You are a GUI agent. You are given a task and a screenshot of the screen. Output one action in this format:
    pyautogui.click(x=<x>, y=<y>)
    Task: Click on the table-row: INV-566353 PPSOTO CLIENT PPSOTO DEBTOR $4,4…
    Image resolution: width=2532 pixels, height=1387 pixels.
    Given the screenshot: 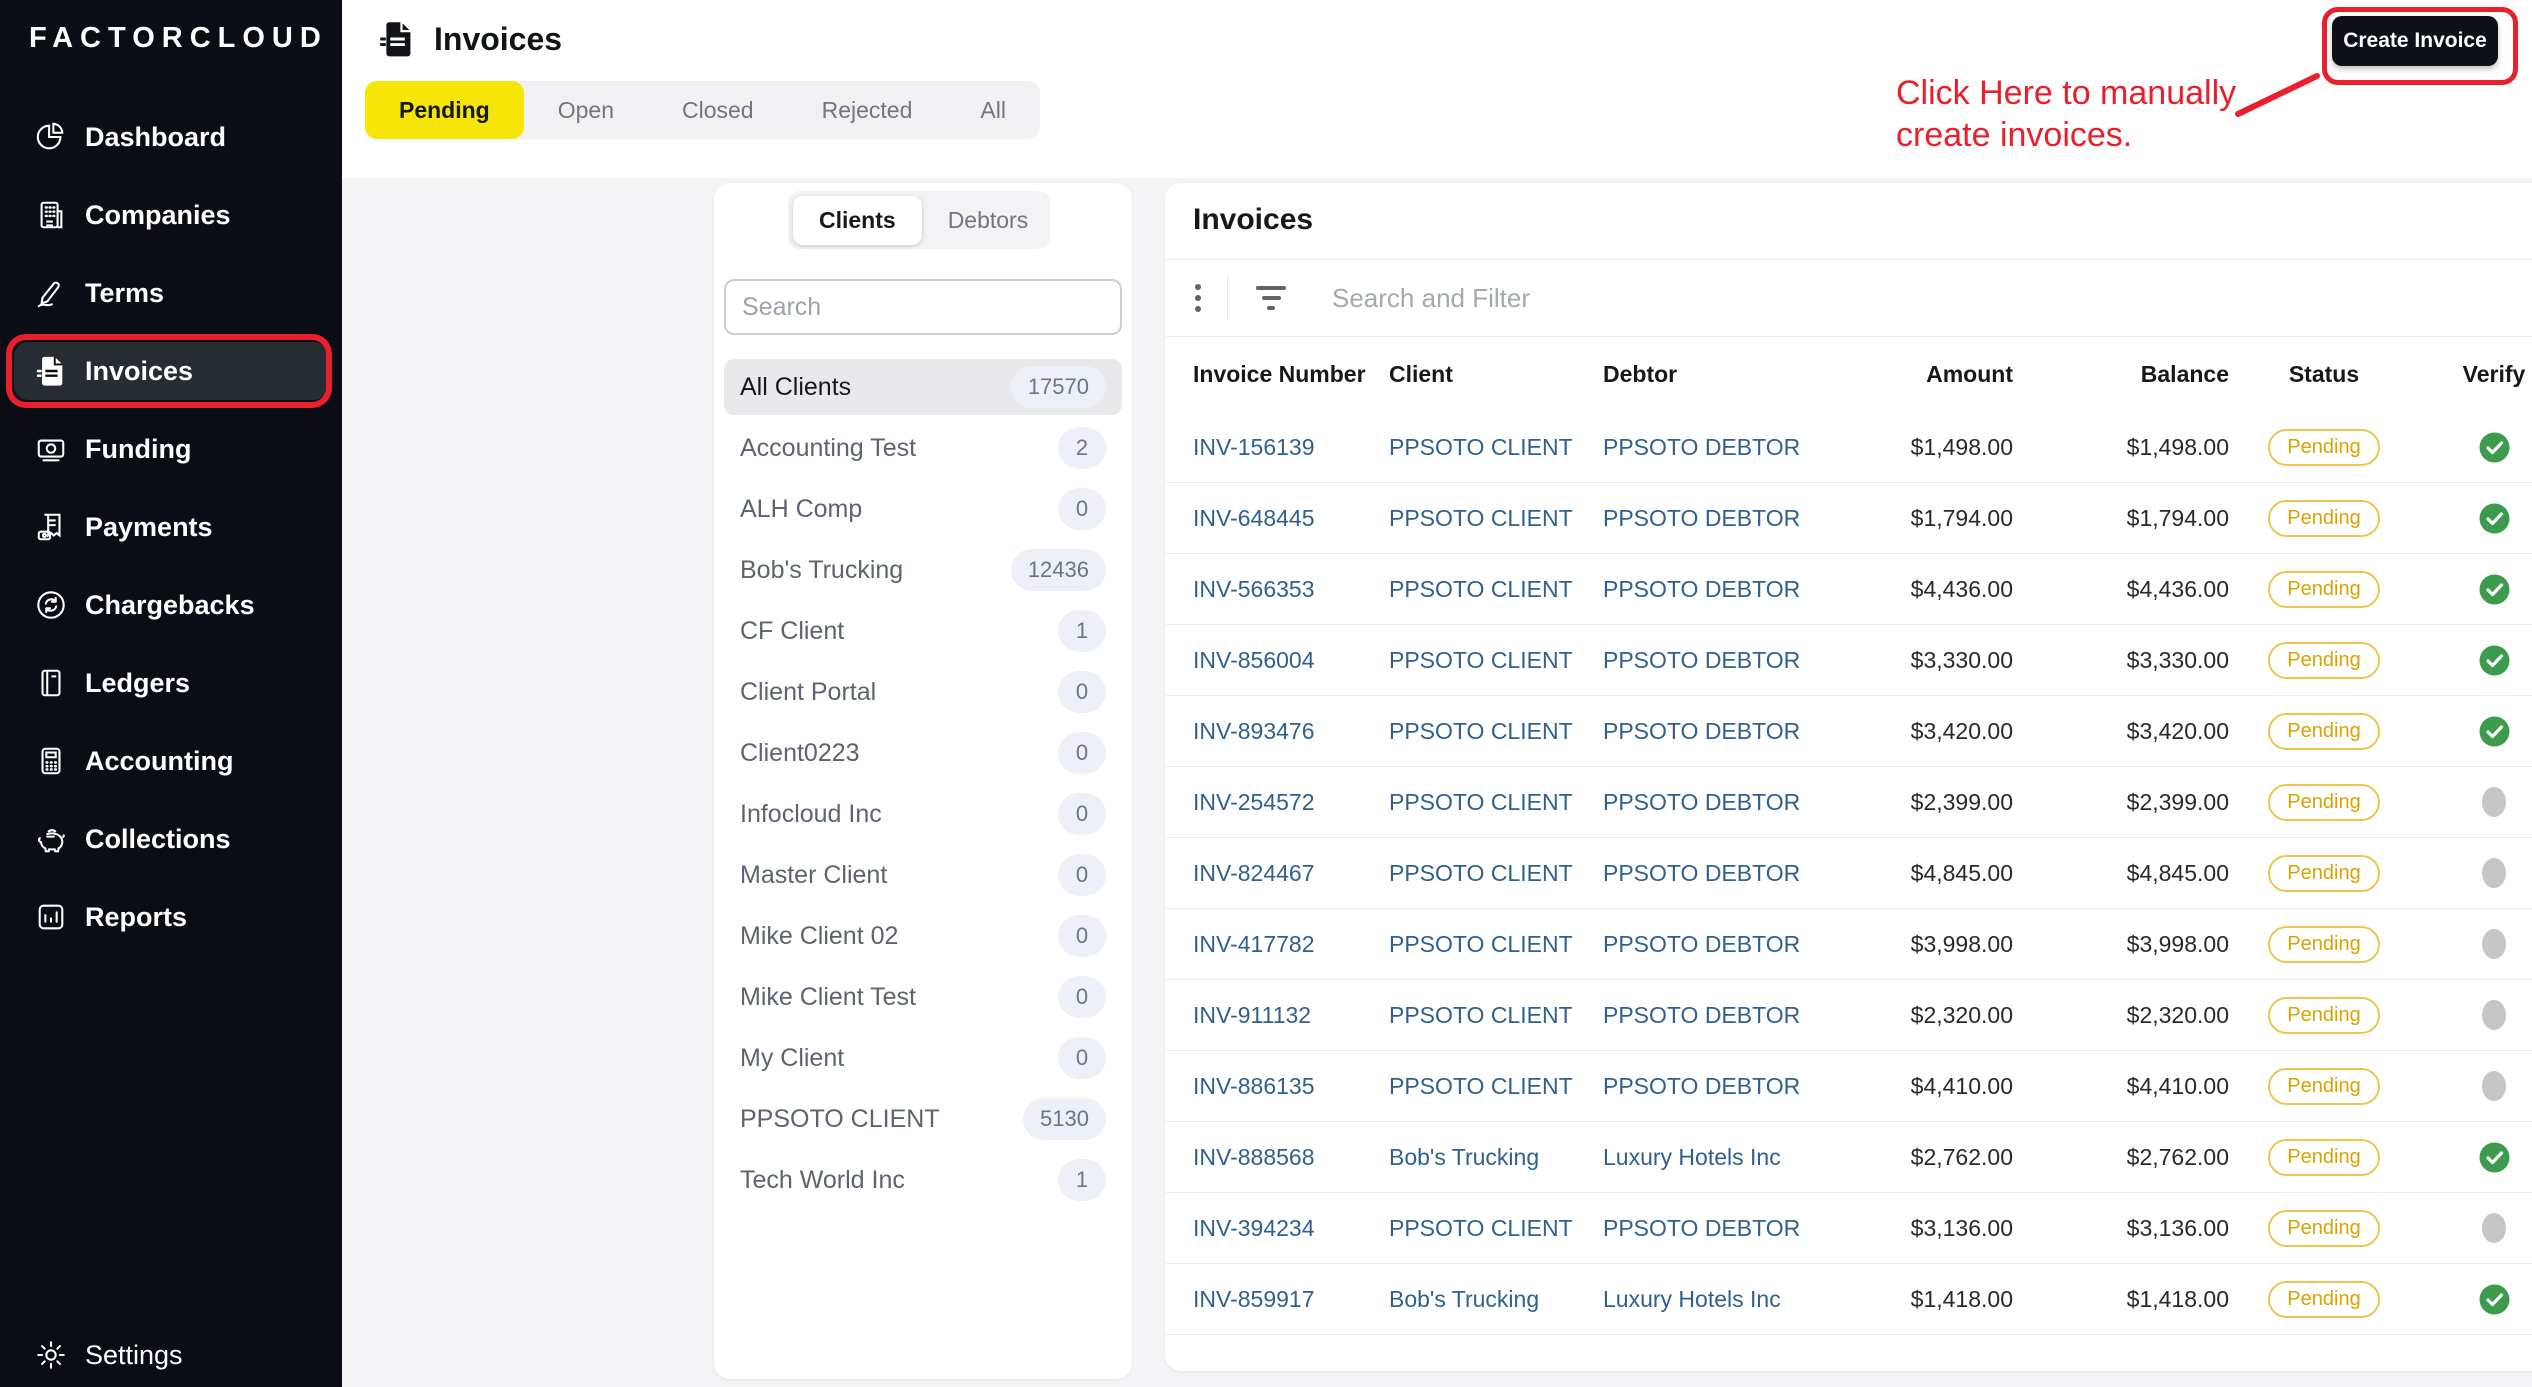 What is the action you would take?
    pyautogui.click(x=1848, y=589)
    